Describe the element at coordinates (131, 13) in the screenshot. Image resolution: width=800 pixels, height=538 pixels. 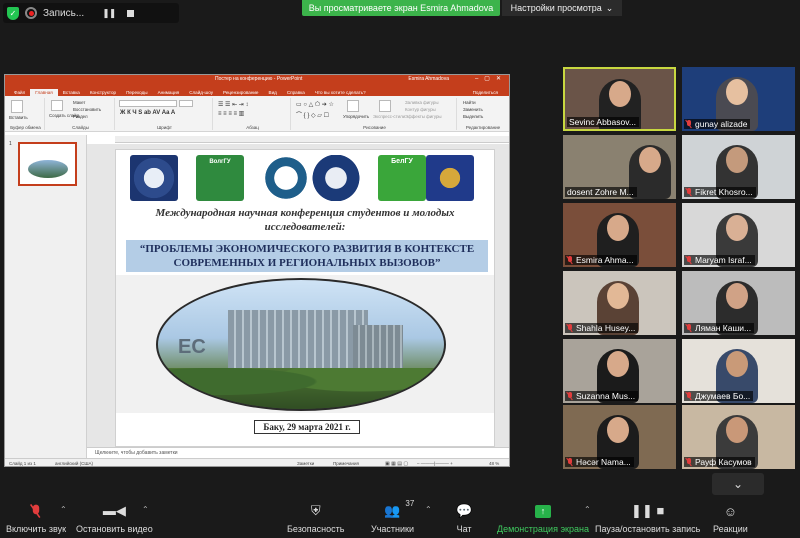
I see `stop-recording-icon` at that location.